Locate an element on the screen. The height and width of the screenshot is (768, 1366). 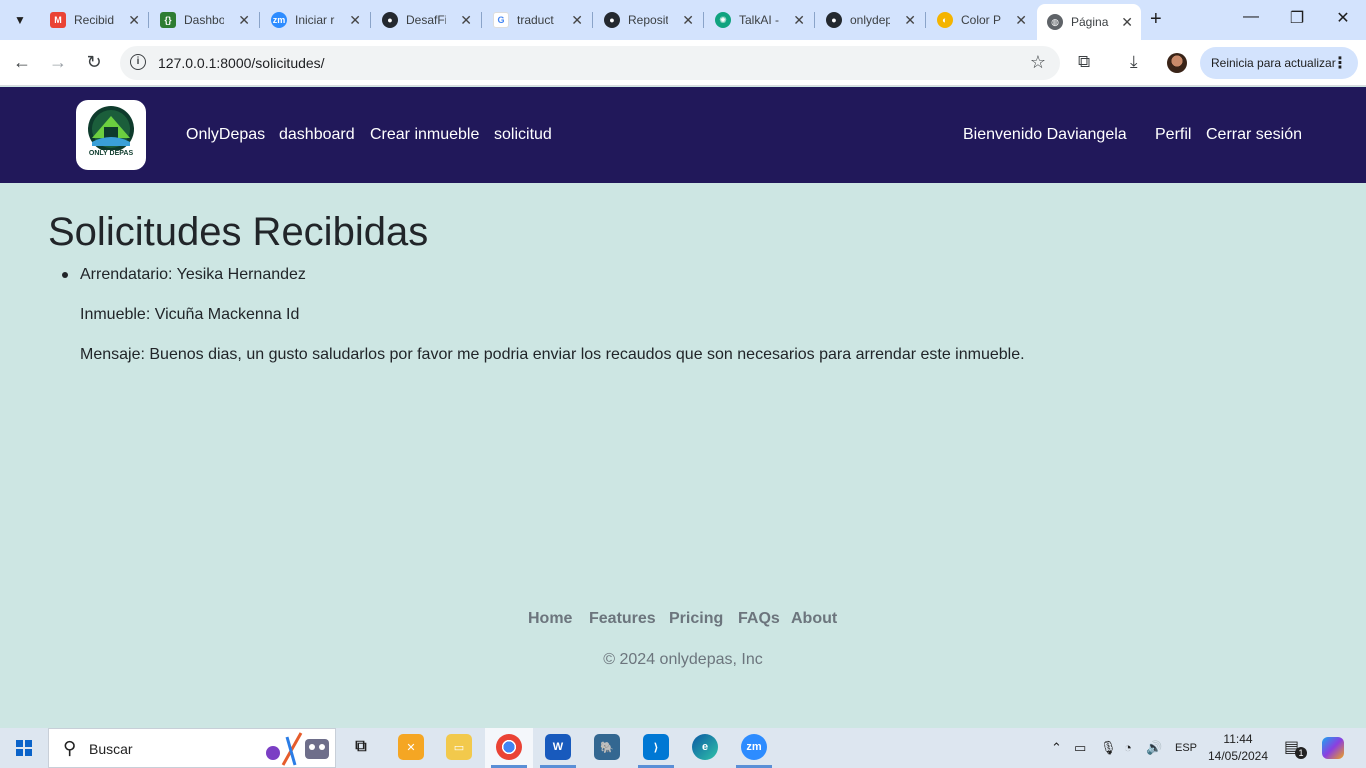
tab-label: Iniciar r is located at coordinates (315, 20).